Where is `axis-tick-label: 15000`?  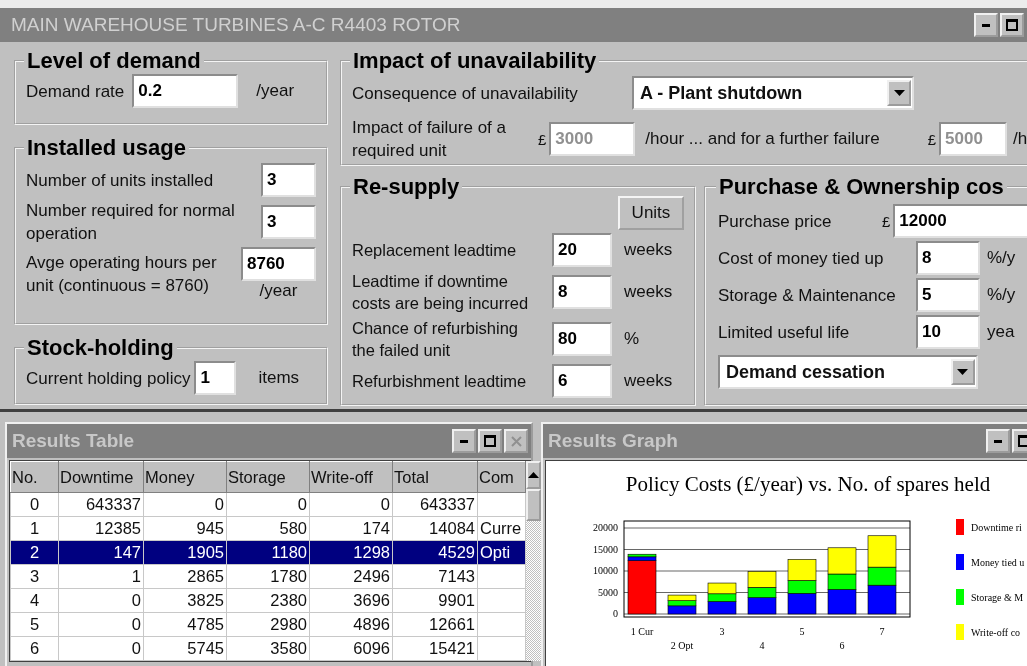
axis-tick-label: 15000 is located at coordinates (605, 549).